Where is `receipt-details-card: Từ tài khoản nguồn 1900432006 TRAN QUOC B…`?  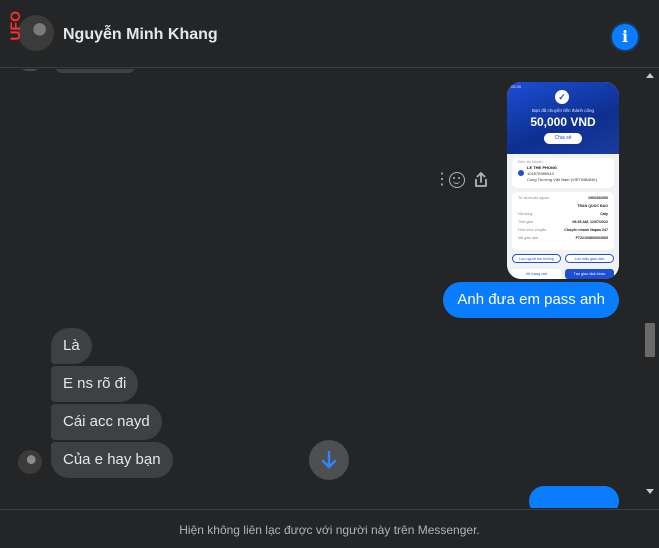 receipt-details-card: Từ tài khoản nguồn 1900432006 TRAN QUOC B… is located at coordinates (563, 221).